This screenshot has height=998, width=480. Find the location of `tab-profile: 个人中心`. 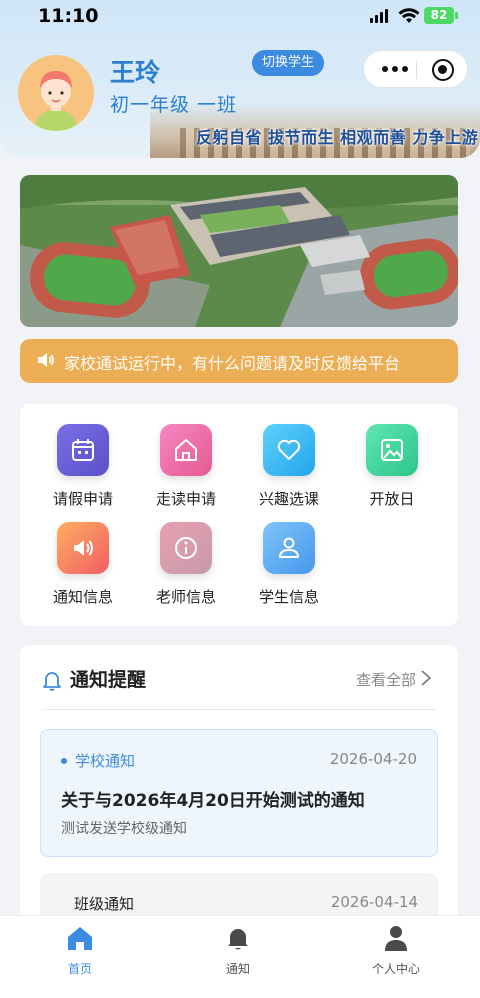

tab-profile: 个人中心 is located at coordinates (396, 950).